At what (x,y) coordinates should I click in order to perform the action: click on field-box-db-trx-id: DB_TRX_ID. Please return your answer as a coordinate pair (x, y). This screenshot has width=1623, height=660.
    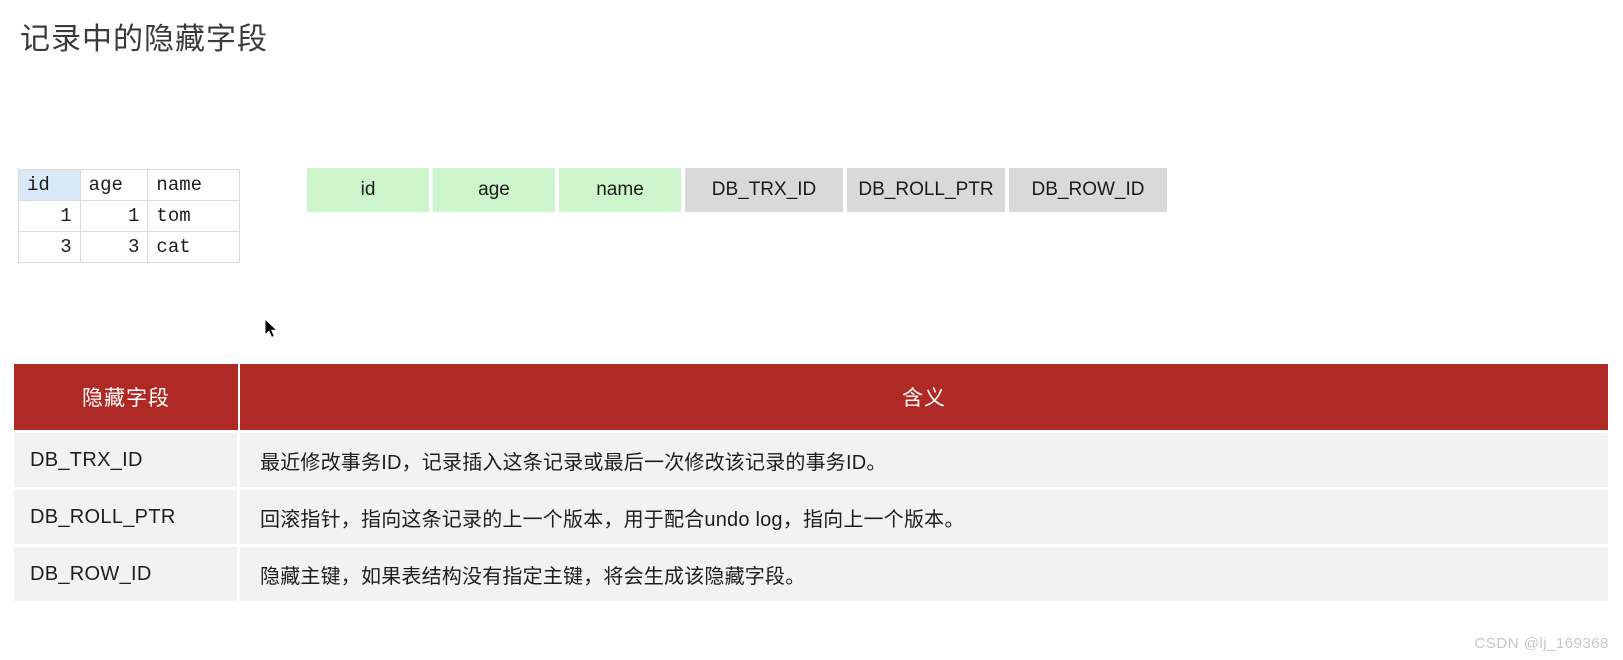
    Looking at the image, I should click on (764, 190).